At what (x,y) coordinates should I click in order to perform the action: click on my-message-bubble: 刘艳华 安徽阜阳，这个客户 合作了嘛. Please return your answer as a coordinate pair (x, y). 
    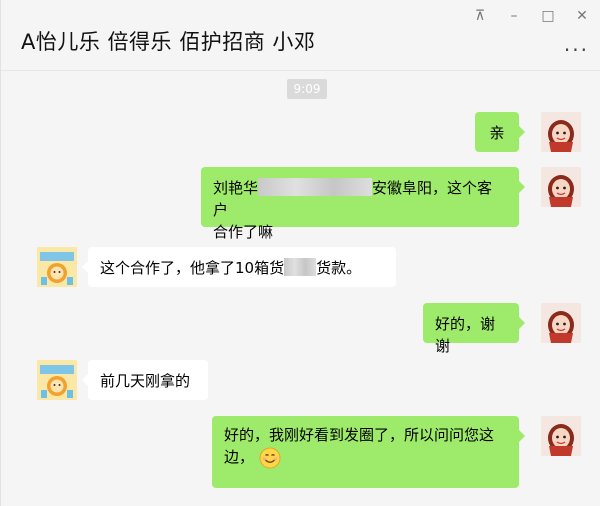
    Looking at the image, I should click on (363, 204).